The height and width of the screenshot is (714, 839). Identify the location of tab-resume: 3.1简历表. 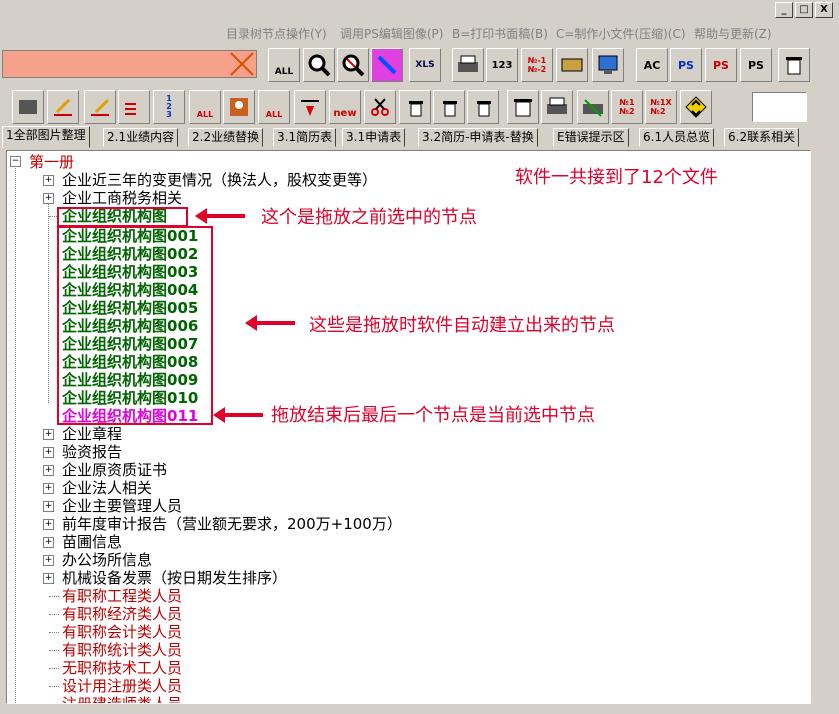
(305, 137).